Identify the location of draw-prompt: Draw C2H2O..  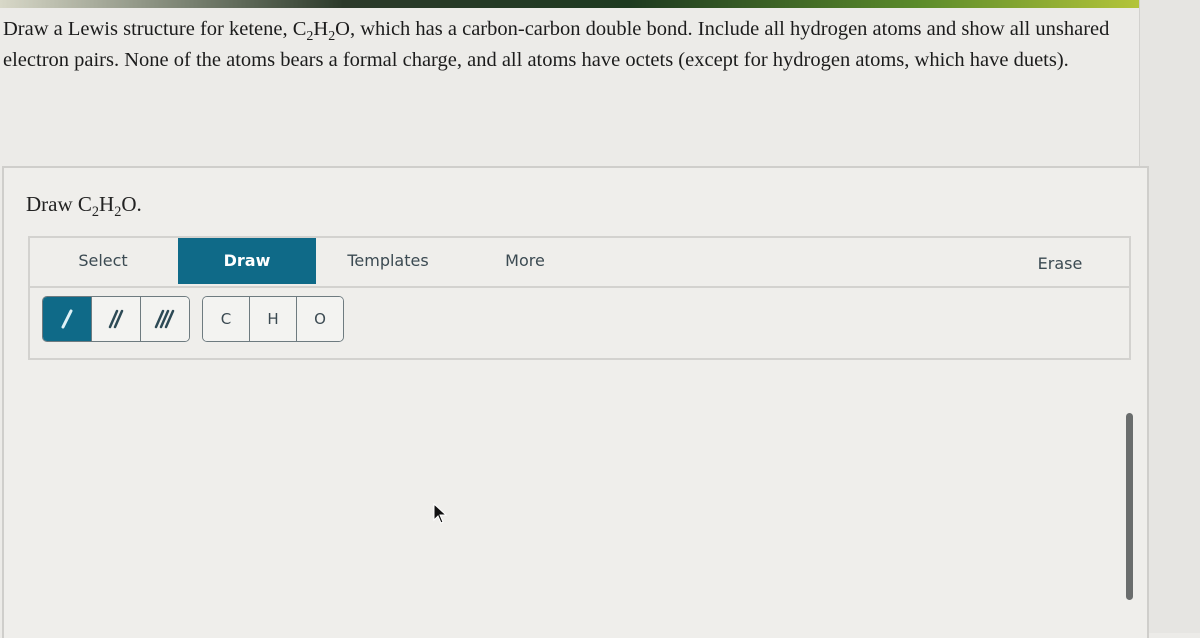
(84, 206).